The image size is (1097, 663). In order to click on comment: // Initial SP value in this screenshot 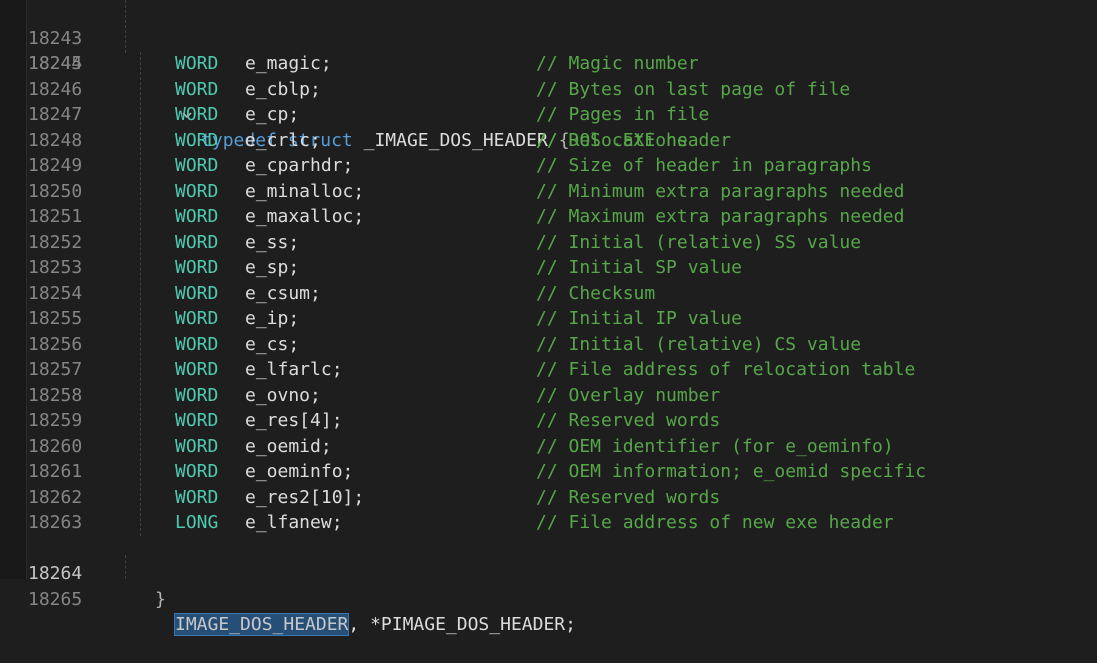, I will do `click(639, 267)`.